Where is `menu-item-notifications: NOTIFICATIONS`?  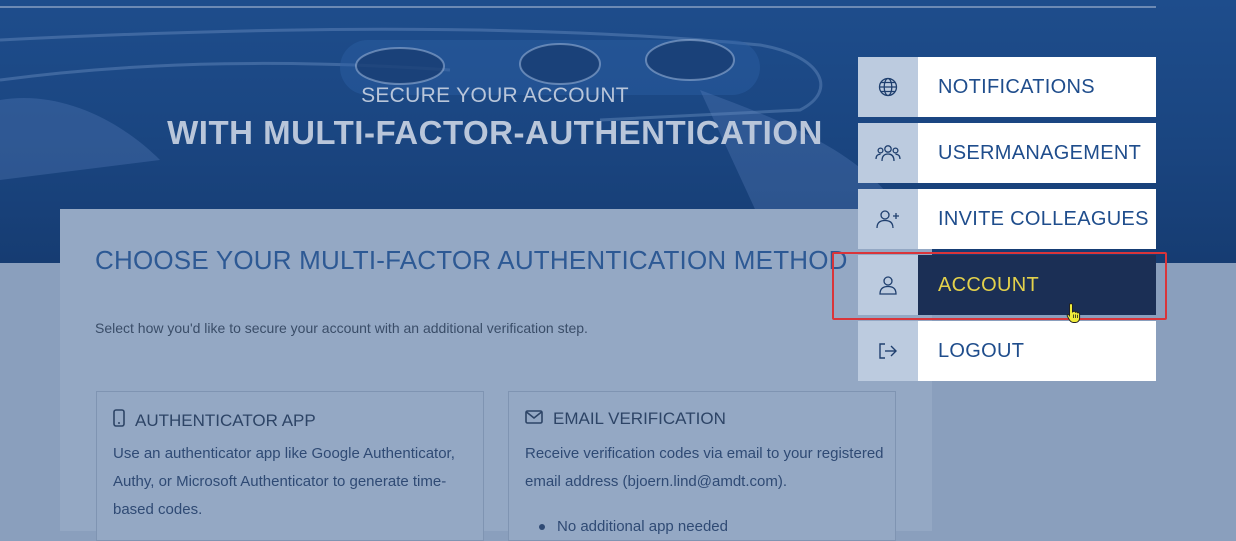
menu-item-notifications: NOTIFICATIONS is located at coordinates (1007, 87).